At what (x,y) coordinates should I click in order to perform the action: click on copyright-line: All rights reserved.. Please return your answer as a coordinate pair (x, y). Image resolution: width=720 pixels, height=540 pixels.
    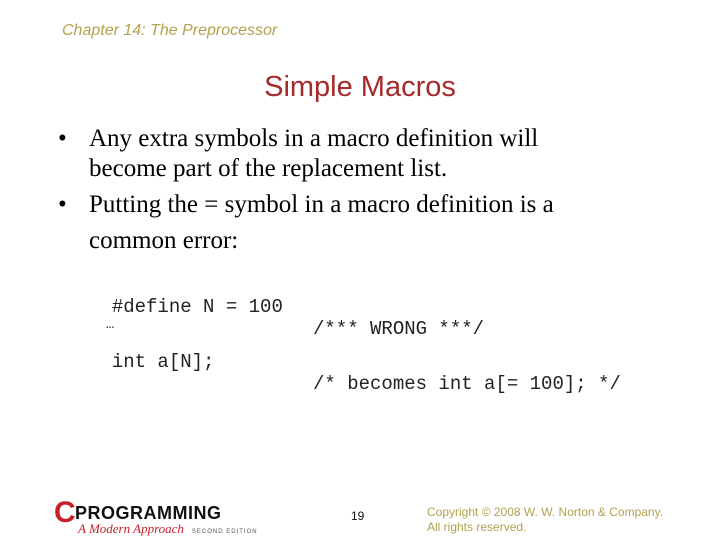
    Looking at the image, I should click on (477, 527).